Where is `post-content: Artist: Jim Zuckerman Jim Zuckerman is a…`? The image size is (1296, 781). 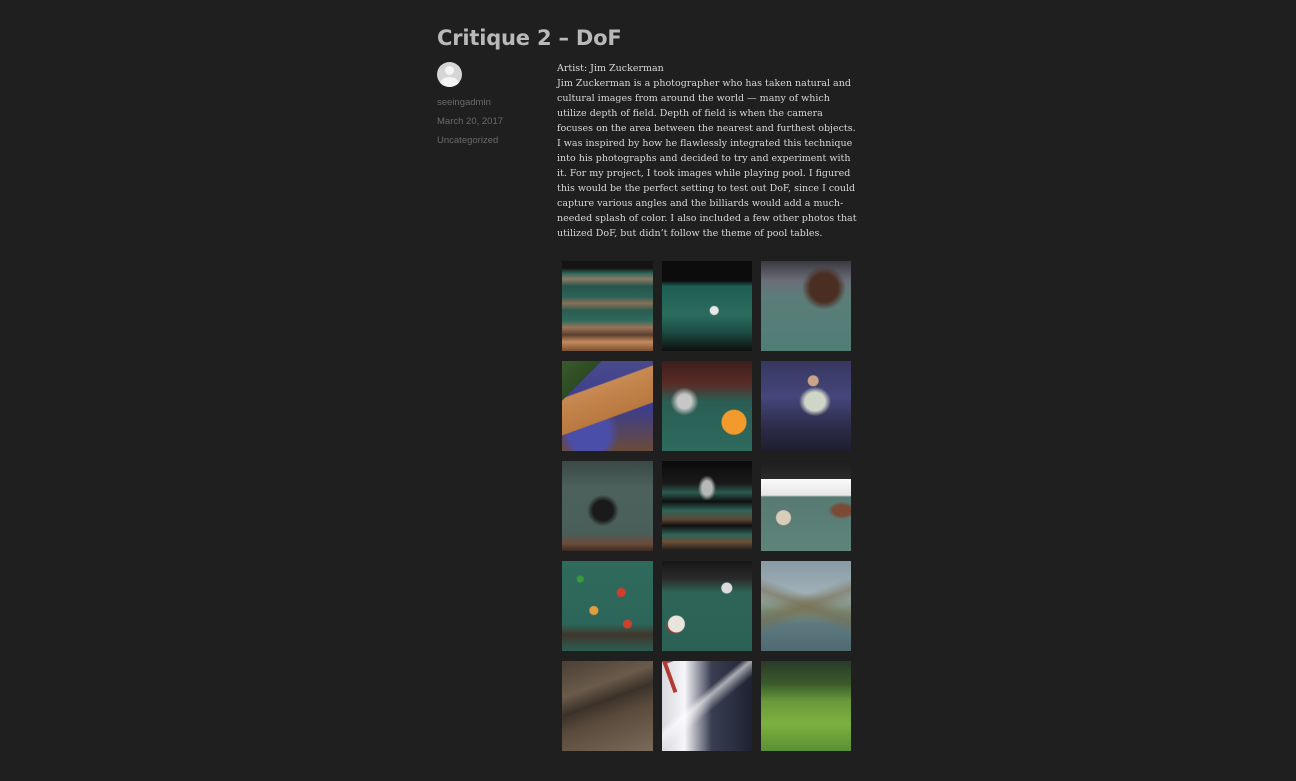
post-content: Artist: Jim Zuckerman Jim Zuckerman is a… is located at coordinates (708, 151).